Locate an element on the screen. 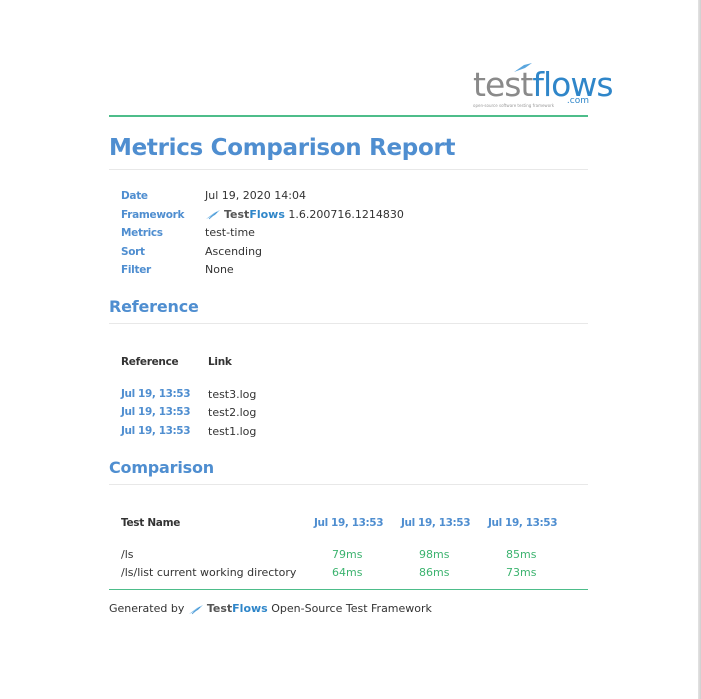 Image resolution: width=701 pixels, height=699 pixels. footer-rule is located at coordinates (348, 589).